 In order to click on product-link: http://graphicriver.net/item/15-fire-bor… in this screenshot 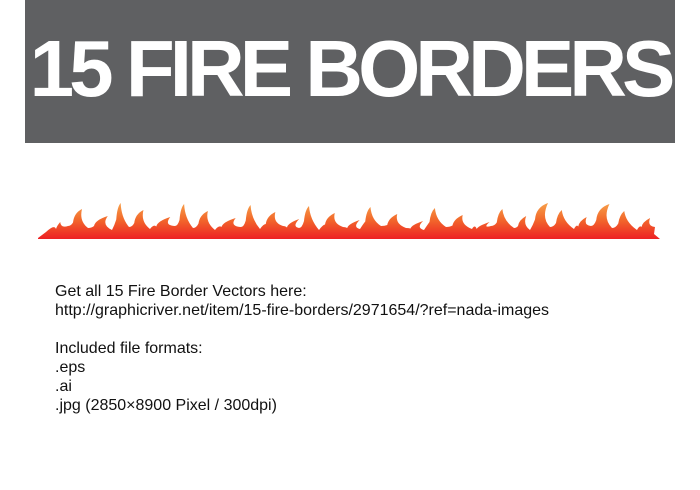, I will do `click(302, 310)`.